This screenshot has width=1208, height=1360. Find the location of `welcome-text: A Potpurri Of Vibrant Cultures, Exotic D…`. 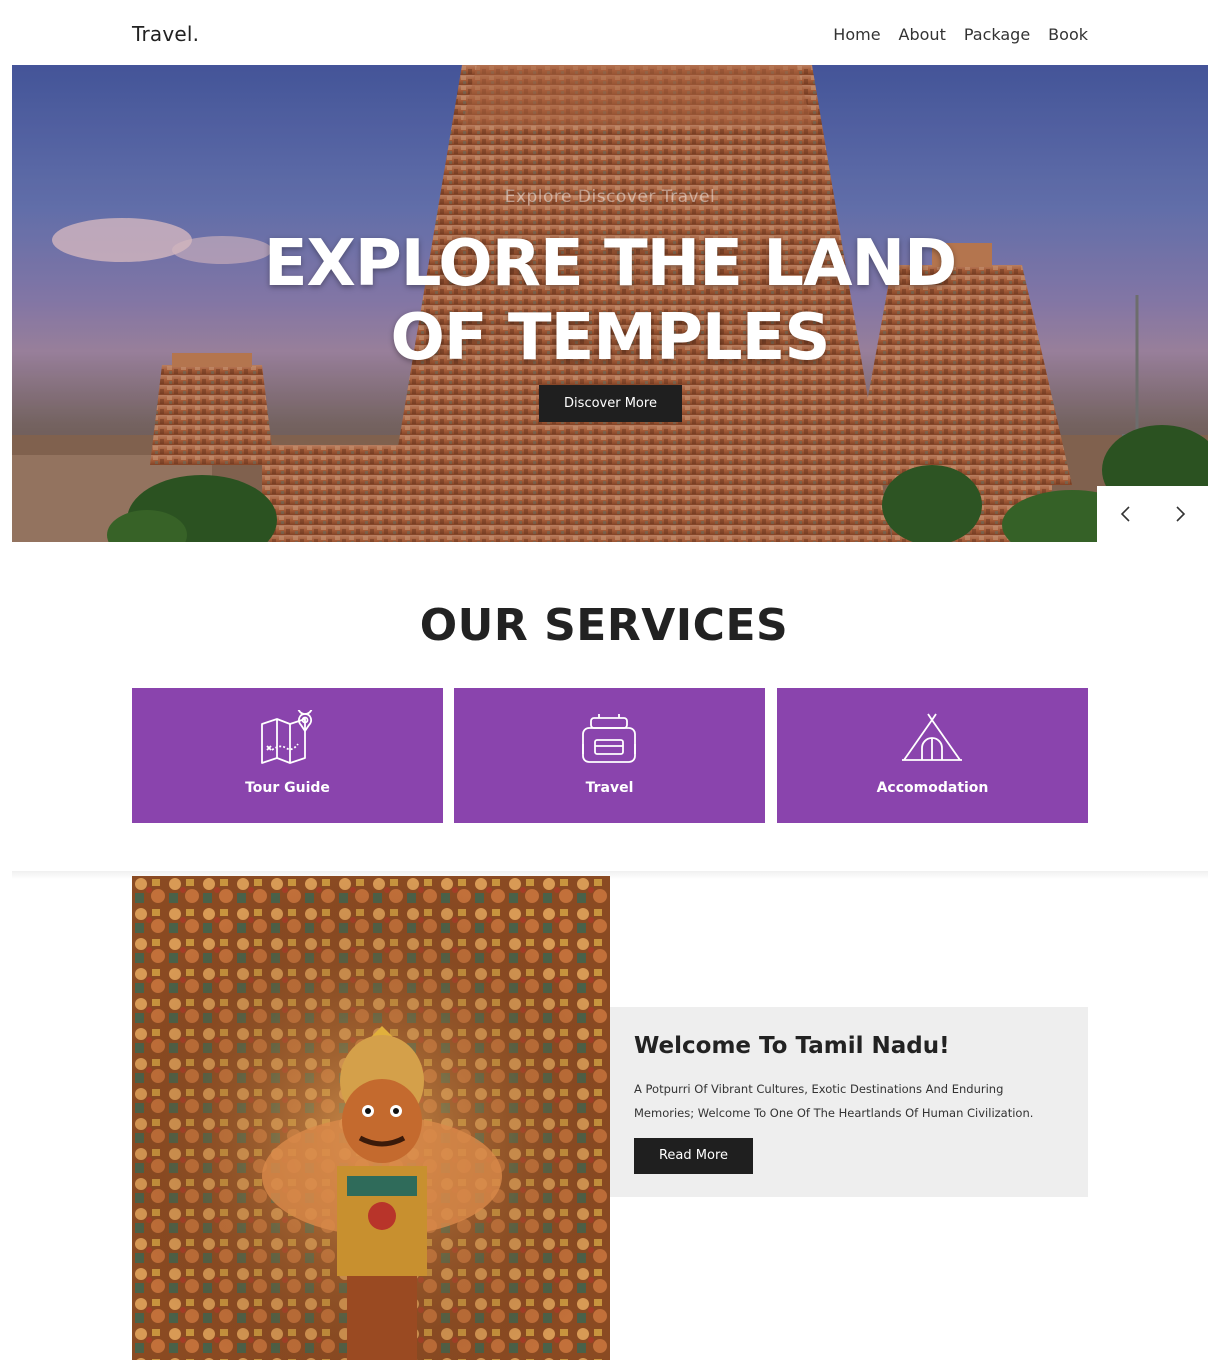

welcome-text: A Potpurri Of Vibrant Cultures, Exotic D… is located at coordinates (834, 1101).